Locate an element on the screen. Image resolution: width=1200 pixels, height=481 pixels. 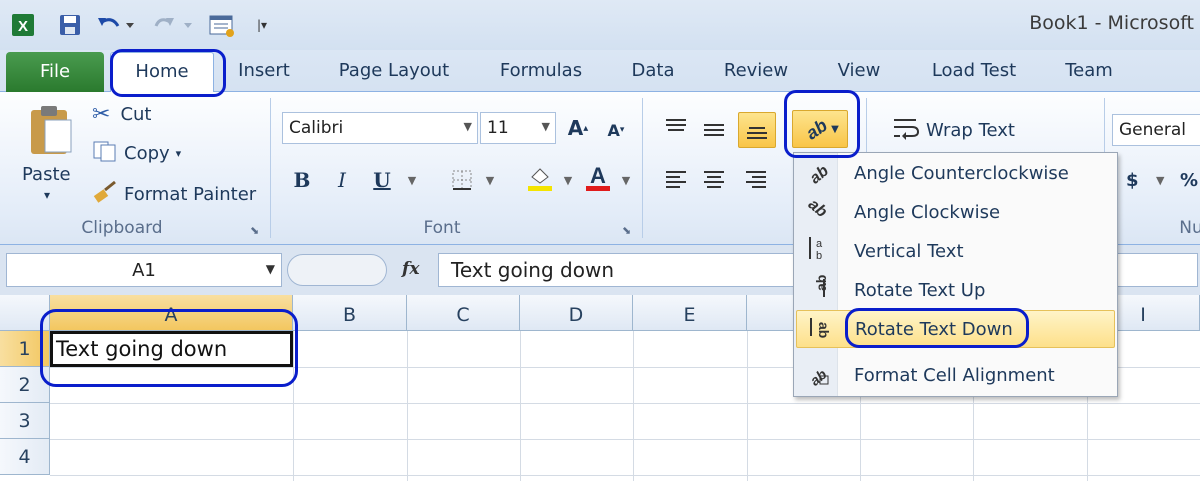
row-header-2: 2 is located at coordinates (25, 385).